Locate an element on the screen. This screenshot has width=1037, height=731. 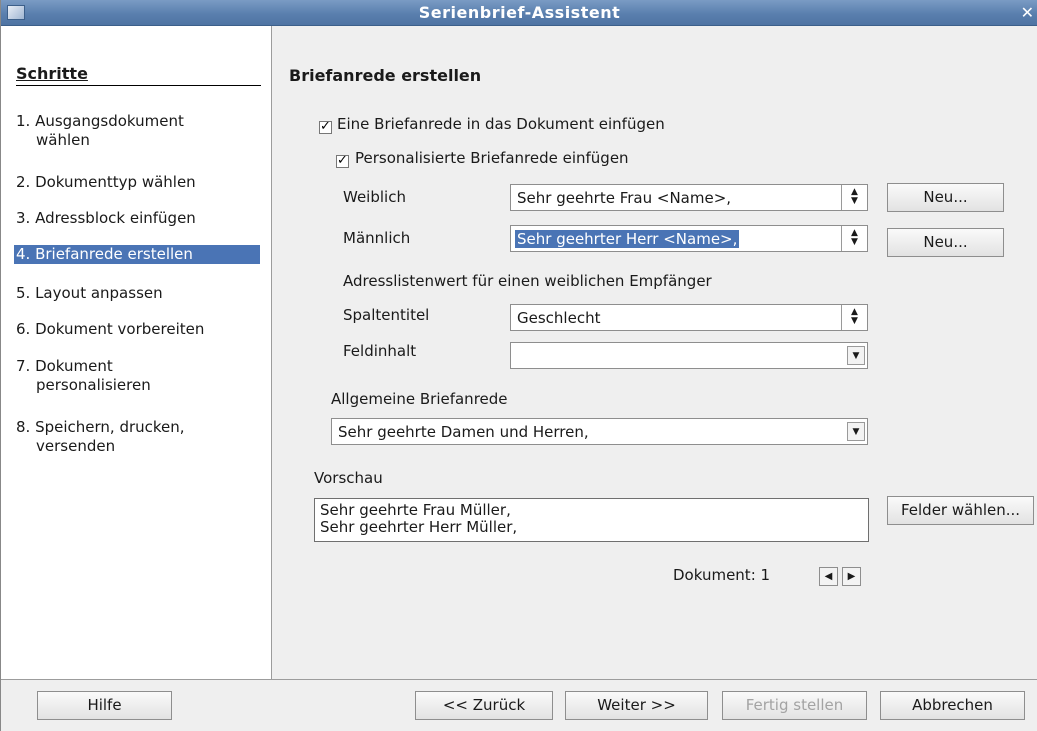
step-4: 4. Briefanrede erstellen is located at coordinates (137, 254).